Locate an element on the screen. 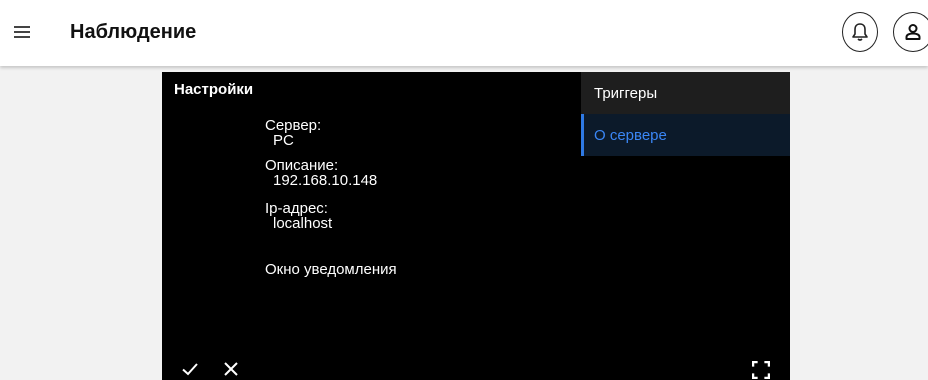  server-info: Сервер: PC is located at coordinates (293, 133).